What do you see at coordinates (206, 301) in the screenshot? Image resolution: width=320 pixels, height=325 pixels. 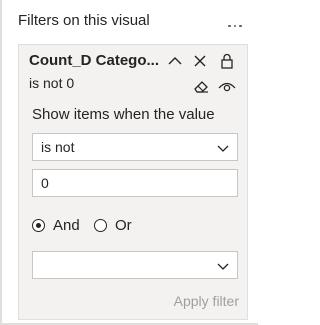 I see `apply-filter-button: Apply filter` at bounding box center [206, 301].